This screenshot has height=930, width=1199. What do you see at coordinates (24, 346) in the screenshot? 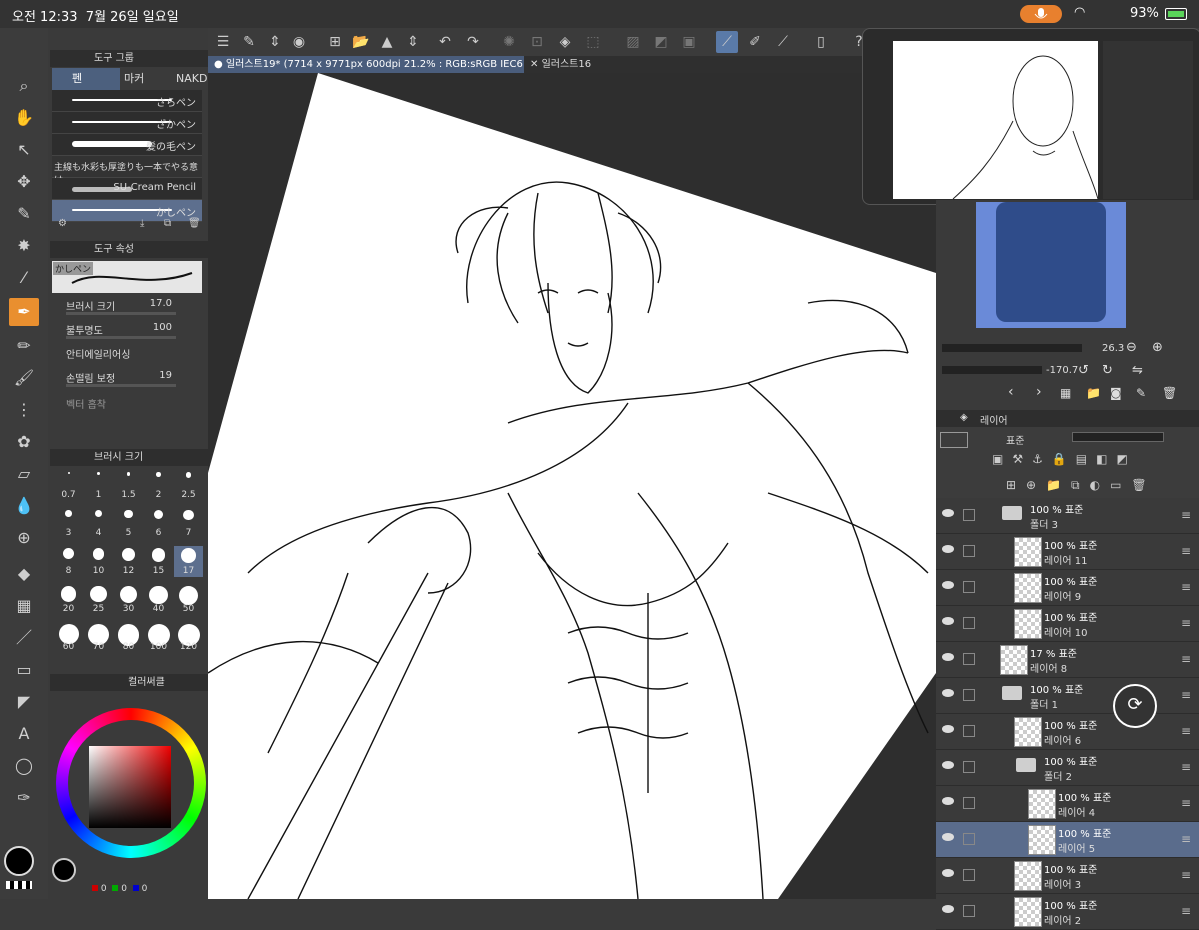
I see `pencil-tool-icon: ✏` at bounding box center [24, 346].